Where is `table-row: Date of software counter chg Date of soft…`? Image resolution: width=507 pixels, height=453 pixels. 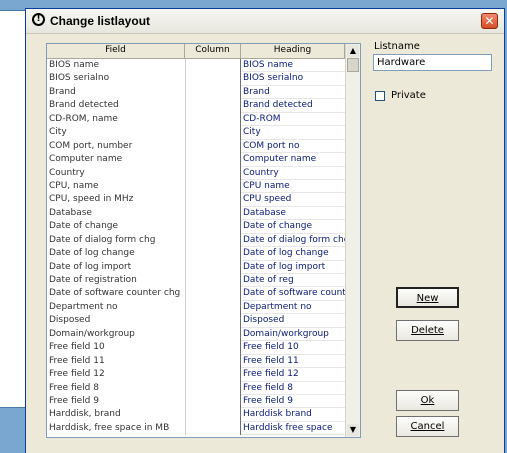
table-row: Date of software counter chg Date of soft… is located at coordinates (196, 294).